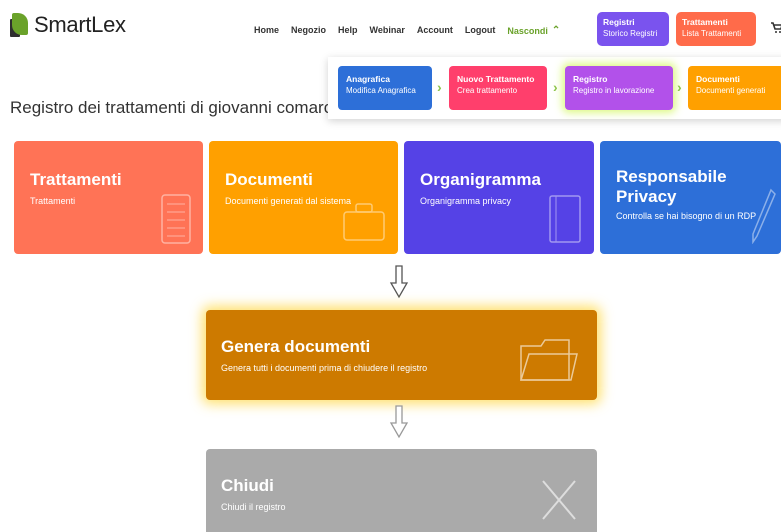 This screenshot has height=532, width=781. Describe the element at coordinates (705, 22) in the screenshot. I see `trattamenti-title: Trattamenti` at that location.